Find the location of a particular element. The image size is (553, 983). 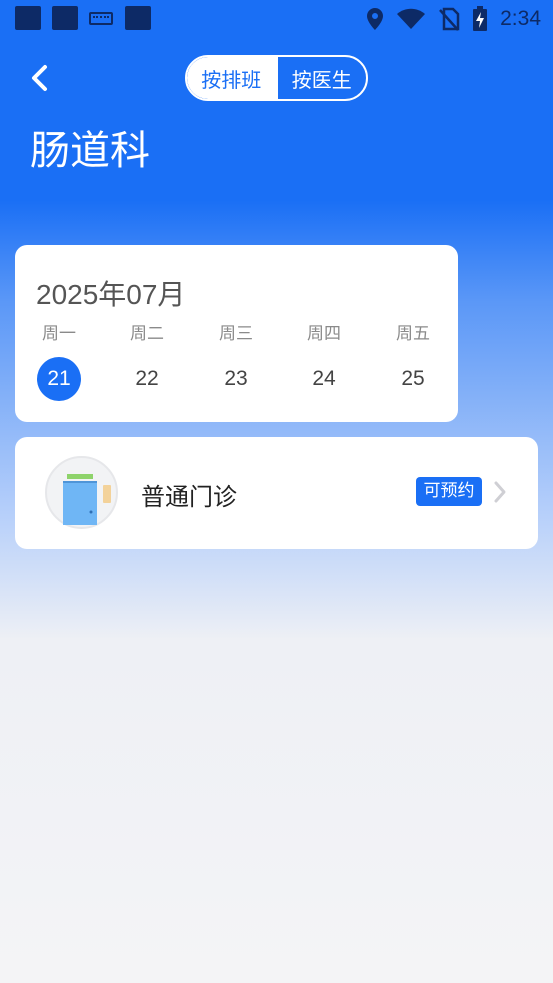

clinic-item-general: 普通门诊 可预约 is located at coordinates (276, 493).